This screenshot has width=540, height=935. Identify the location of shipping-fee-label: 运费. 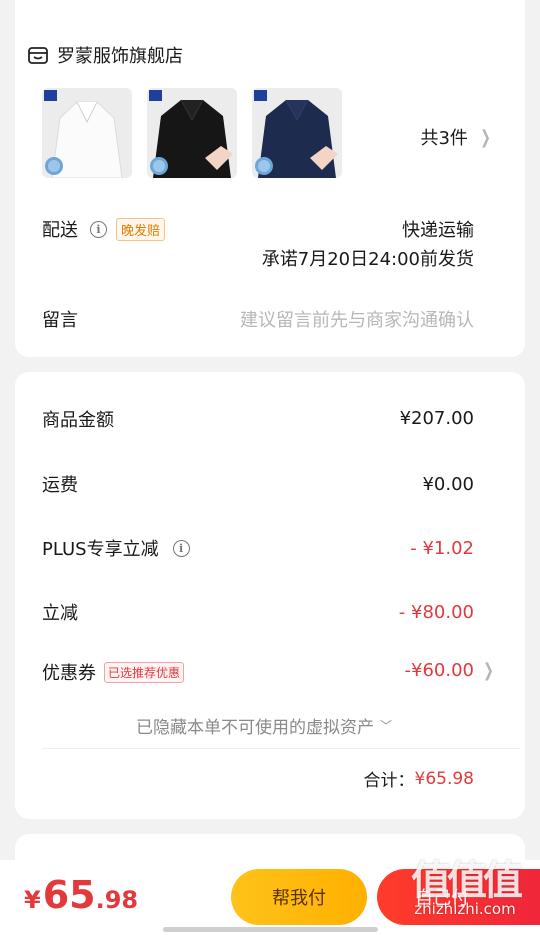
(60, 485).